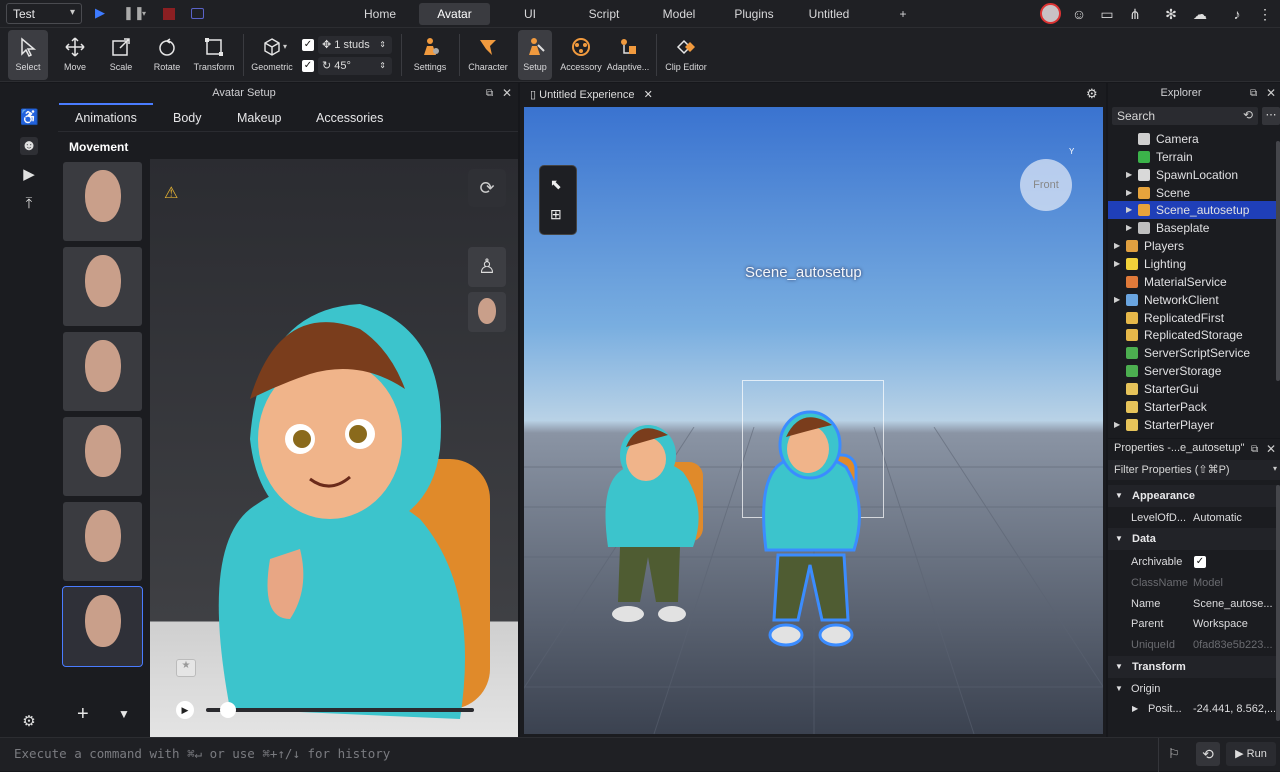 Image resolution: width=1280 pixels, height=772 pixels. I want to click on feedback-icon: ★, so click(186, 668).